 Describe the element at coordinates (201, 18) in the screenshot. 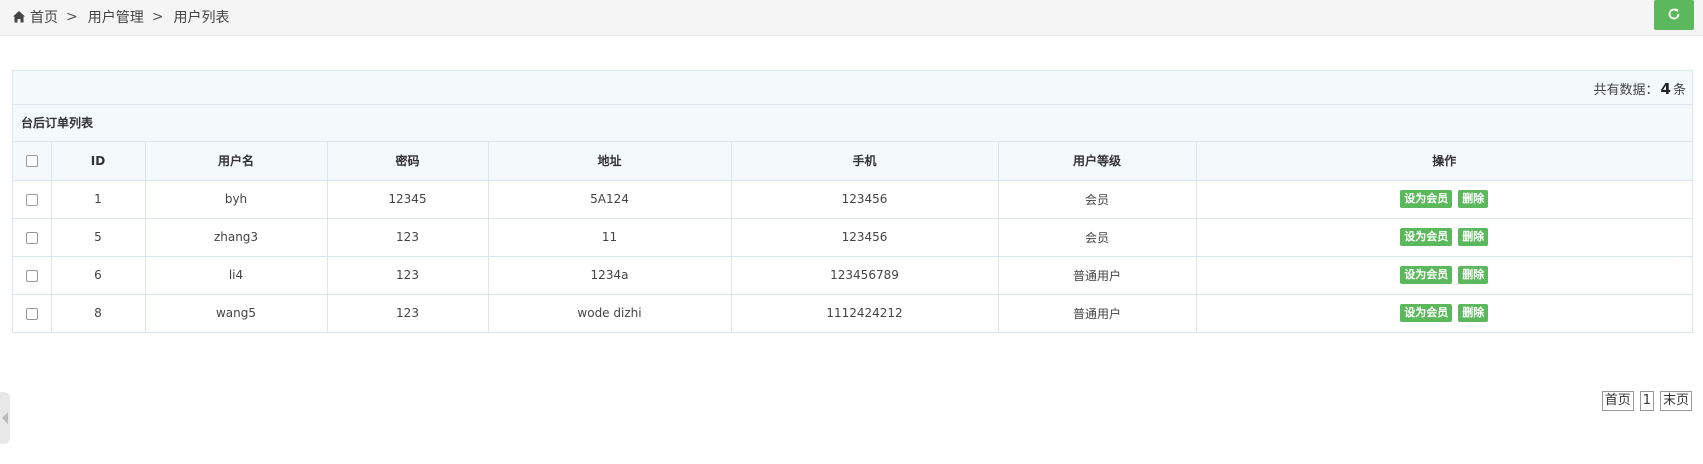

I see `breadcrumb-current: 用户列表` at that location.